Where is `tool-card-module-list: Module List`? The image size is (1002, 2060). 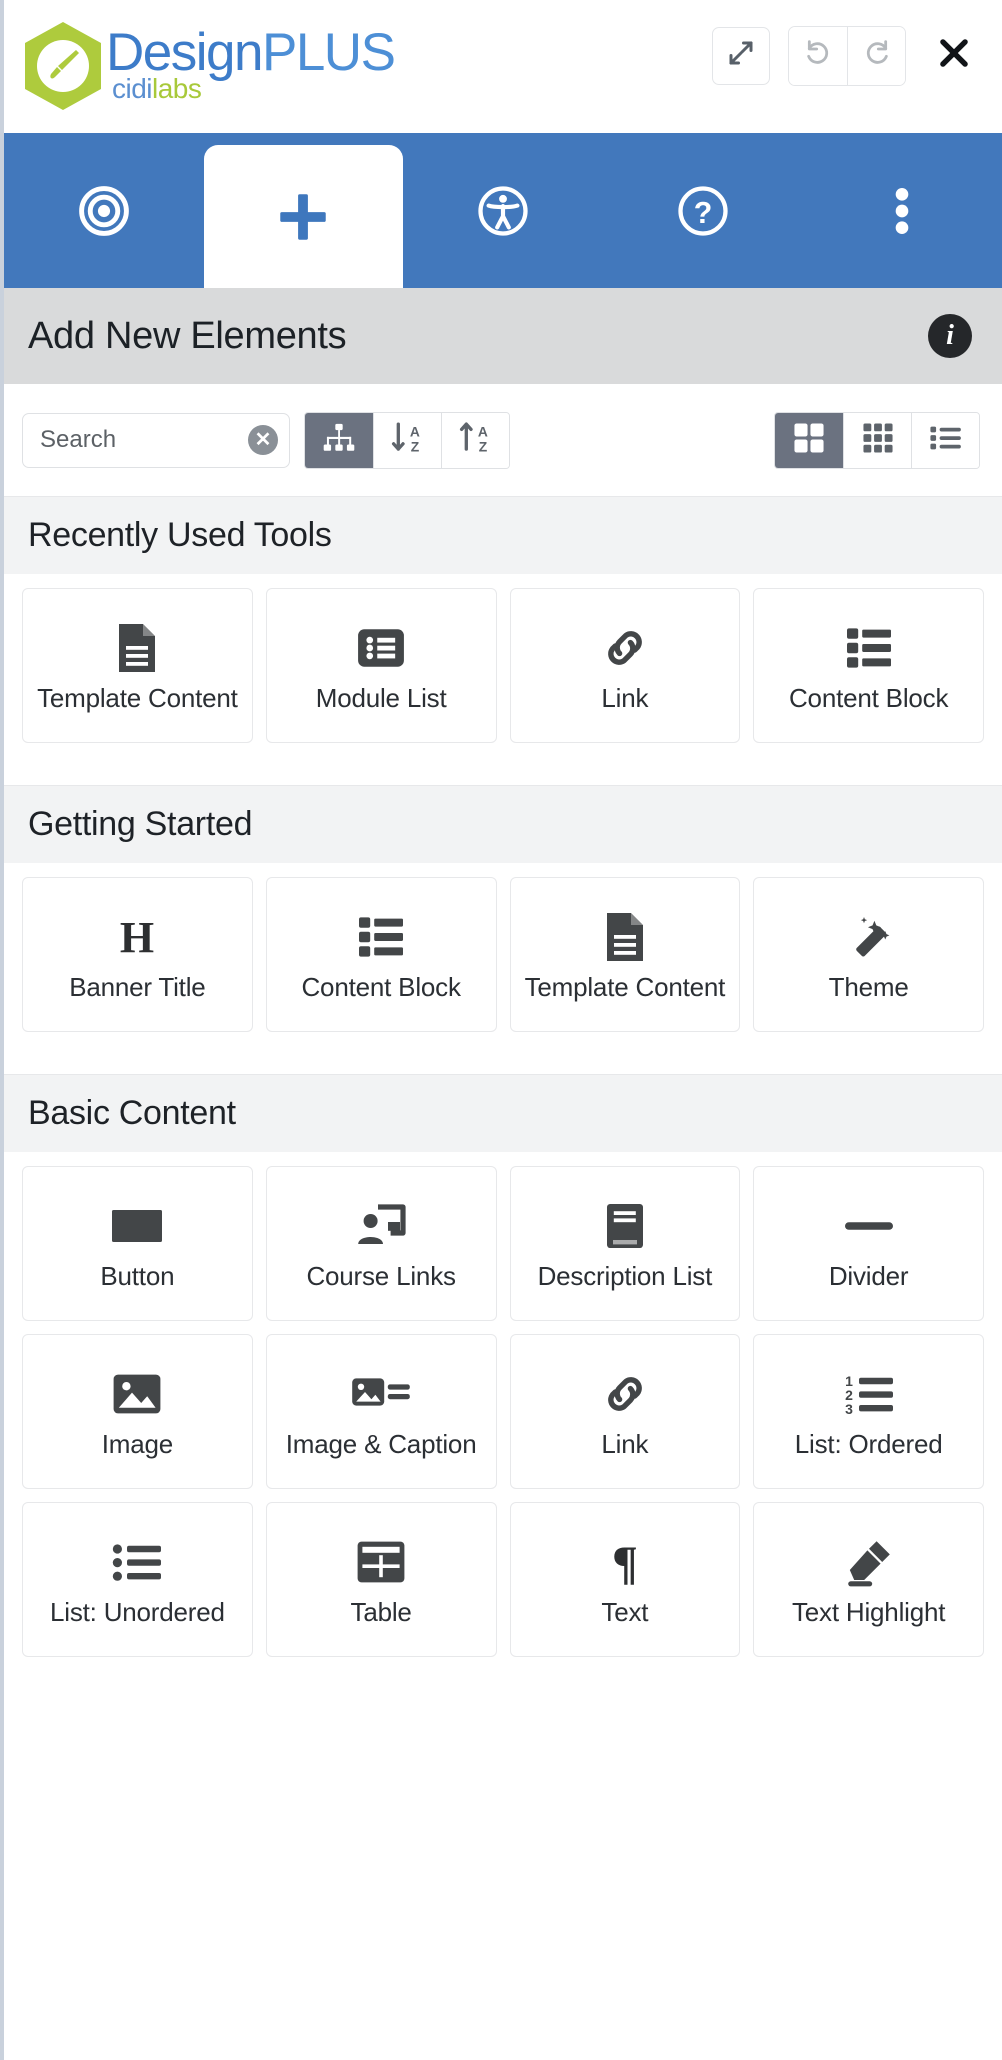
tool-card-module-list: Module List is located at coordinates (381, 665).